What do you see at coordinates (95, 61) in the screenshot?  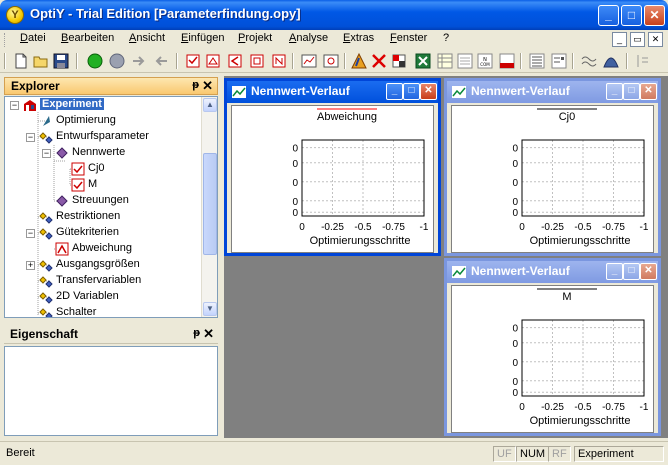 I see `run-icon` at bounding box center [95, 61].